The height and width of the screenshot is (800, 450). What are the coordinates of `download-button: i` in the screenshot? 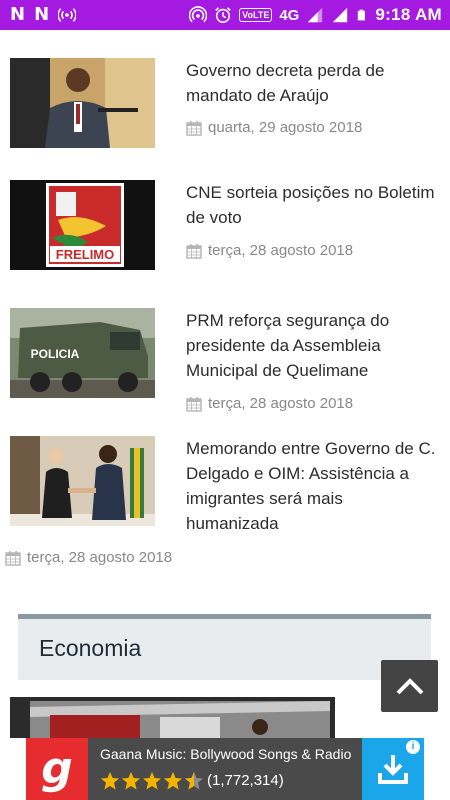 It's located at (393, 769).